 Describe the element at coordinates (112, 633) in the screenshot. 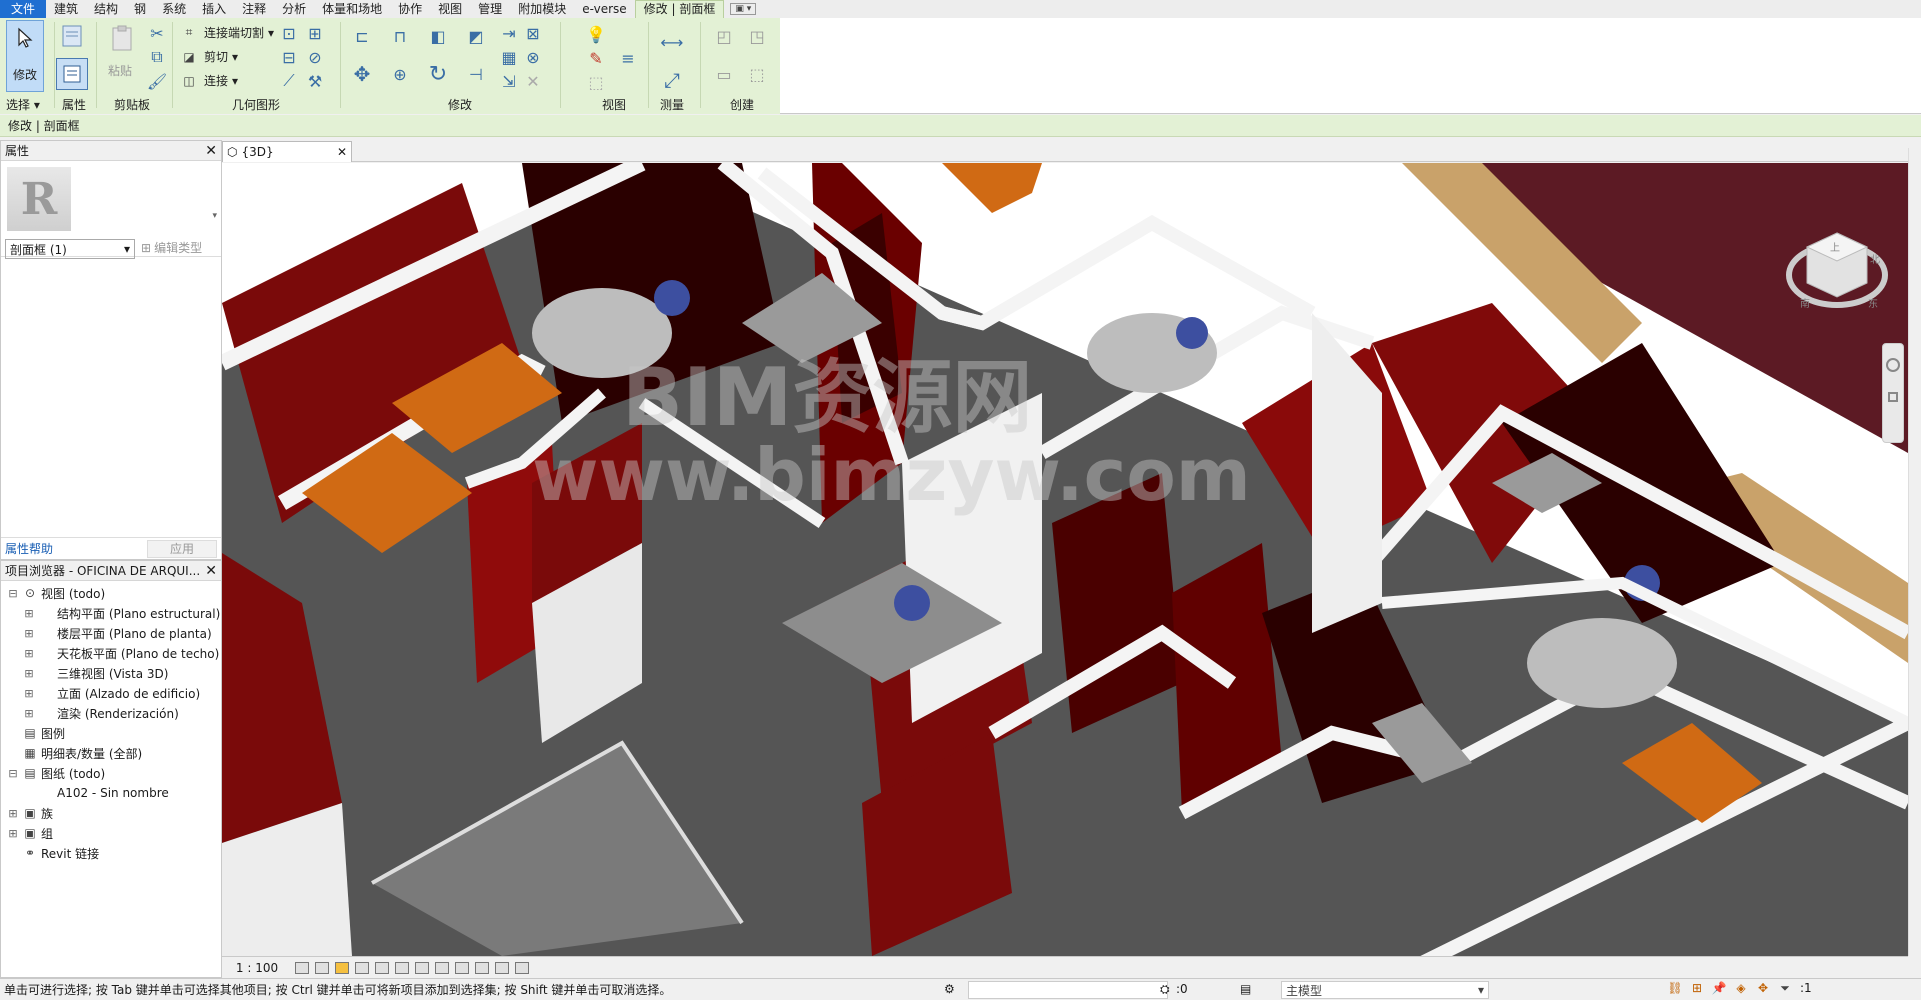

I see `browser-node: ⊞ 楼层平面 (Plano de planta)` at that location.